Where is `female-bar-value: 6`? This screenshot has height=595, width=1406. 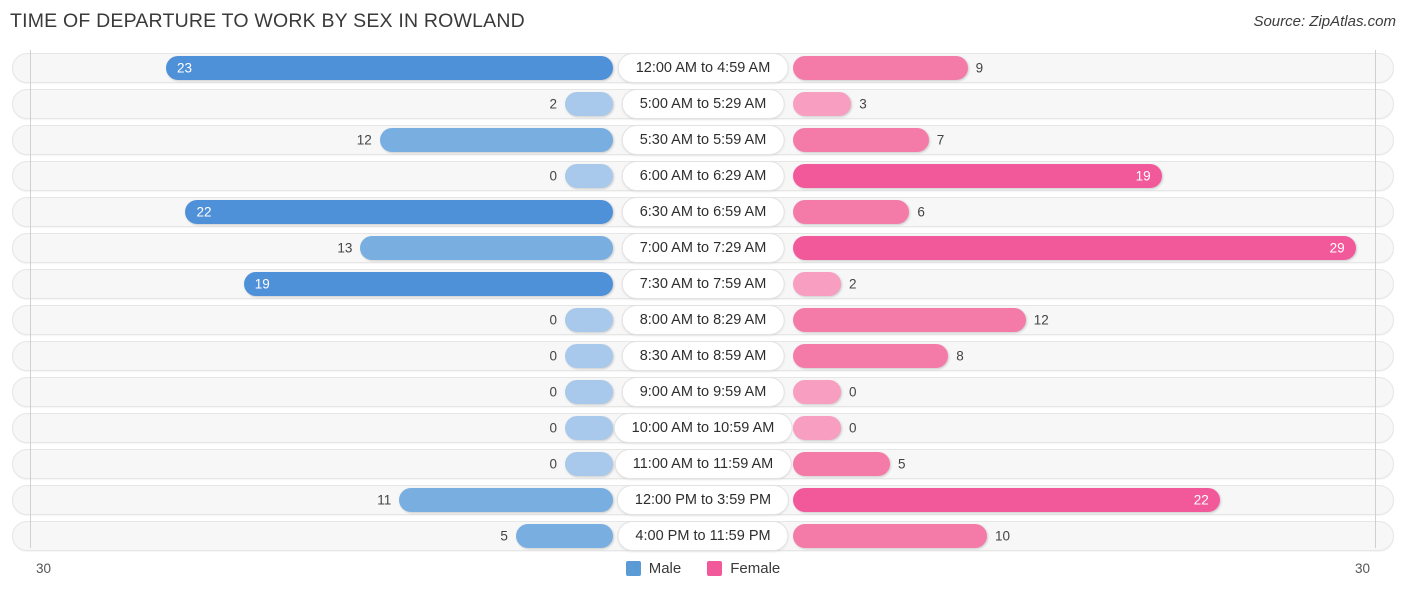
female-bar-value: 6 is located at coordinates (921, 212).